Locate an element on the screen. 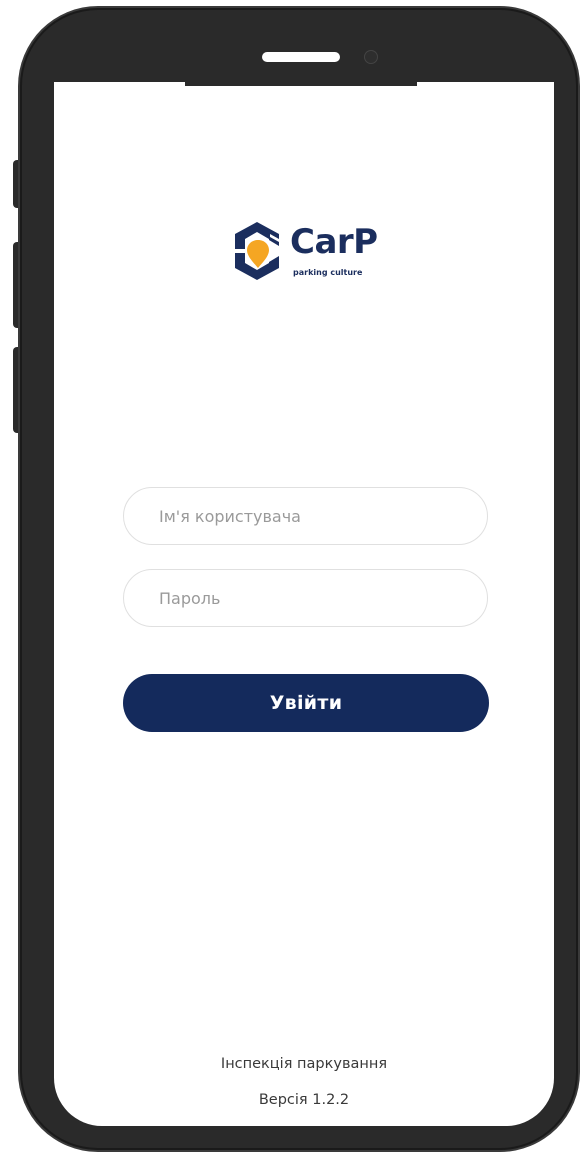  app-version: Версія 1.2.2 is located at coordinates (304, 1100).